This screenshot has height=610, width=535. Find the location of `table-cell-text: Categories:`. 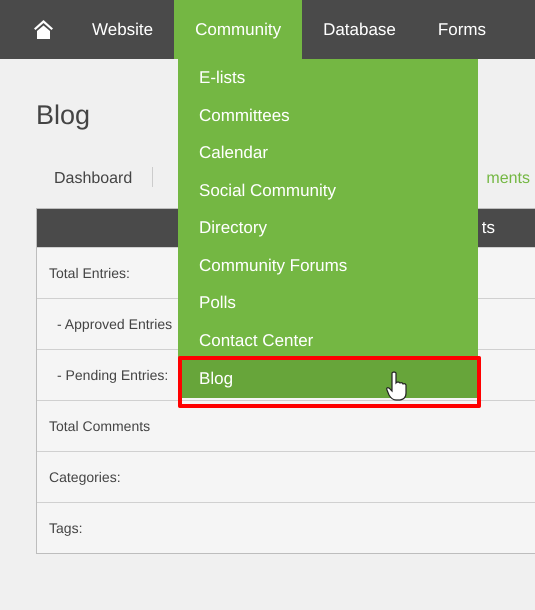

table-cell-text: Categories: is located at coordinates (85, 477).